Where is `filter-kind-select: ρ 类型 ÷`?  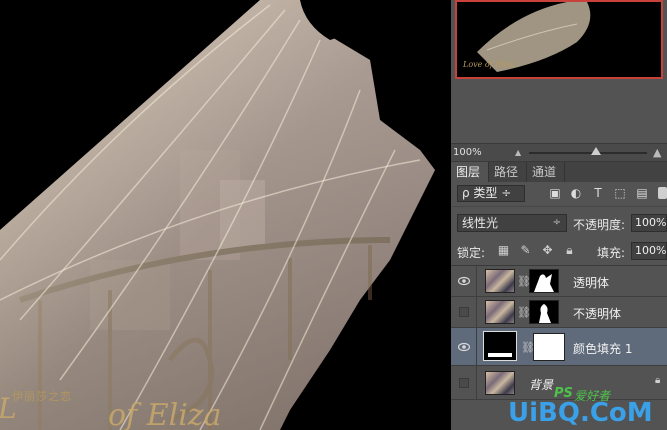
filter-kind-select: ρ 类型 ÷ is located at coordinates (491, 193).